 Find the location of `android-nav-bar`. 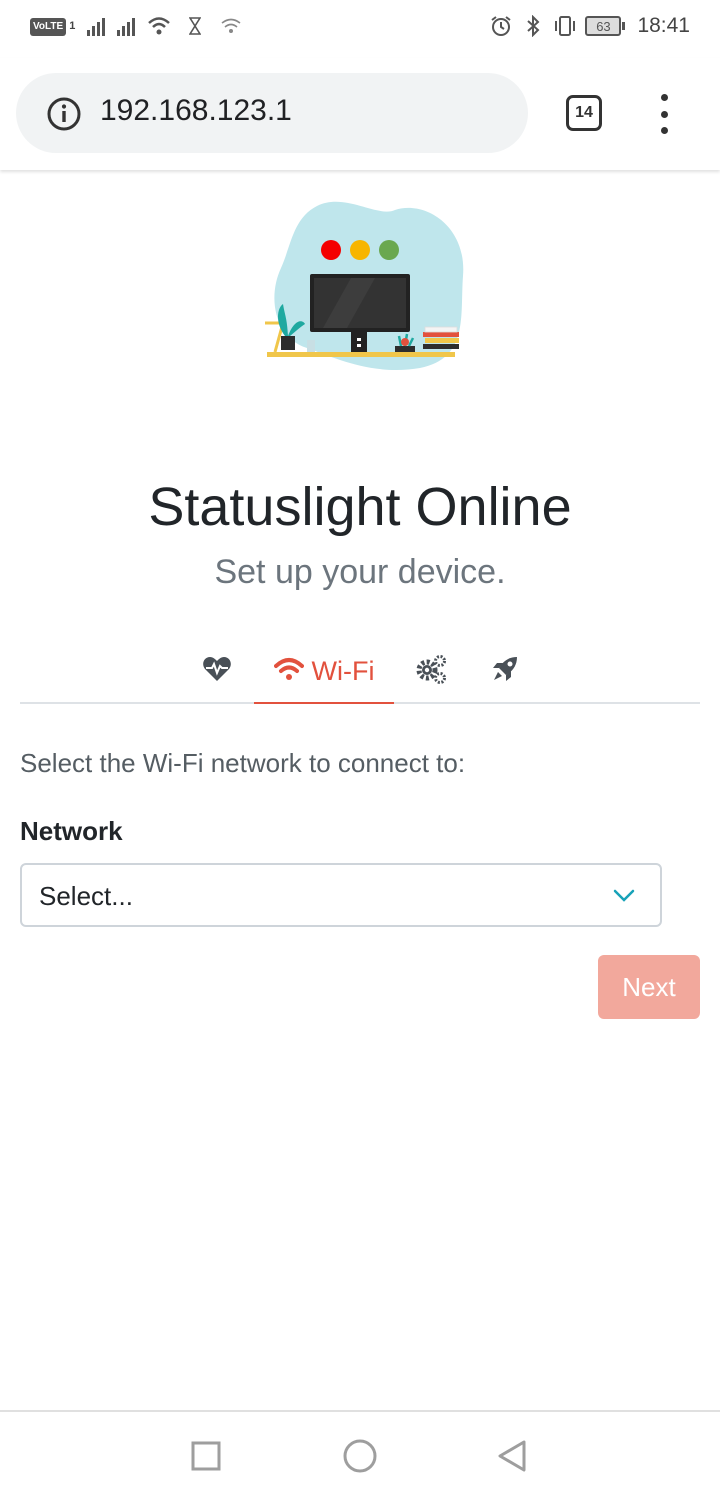

android-nav-bar is located at coordinates (360, 1453).